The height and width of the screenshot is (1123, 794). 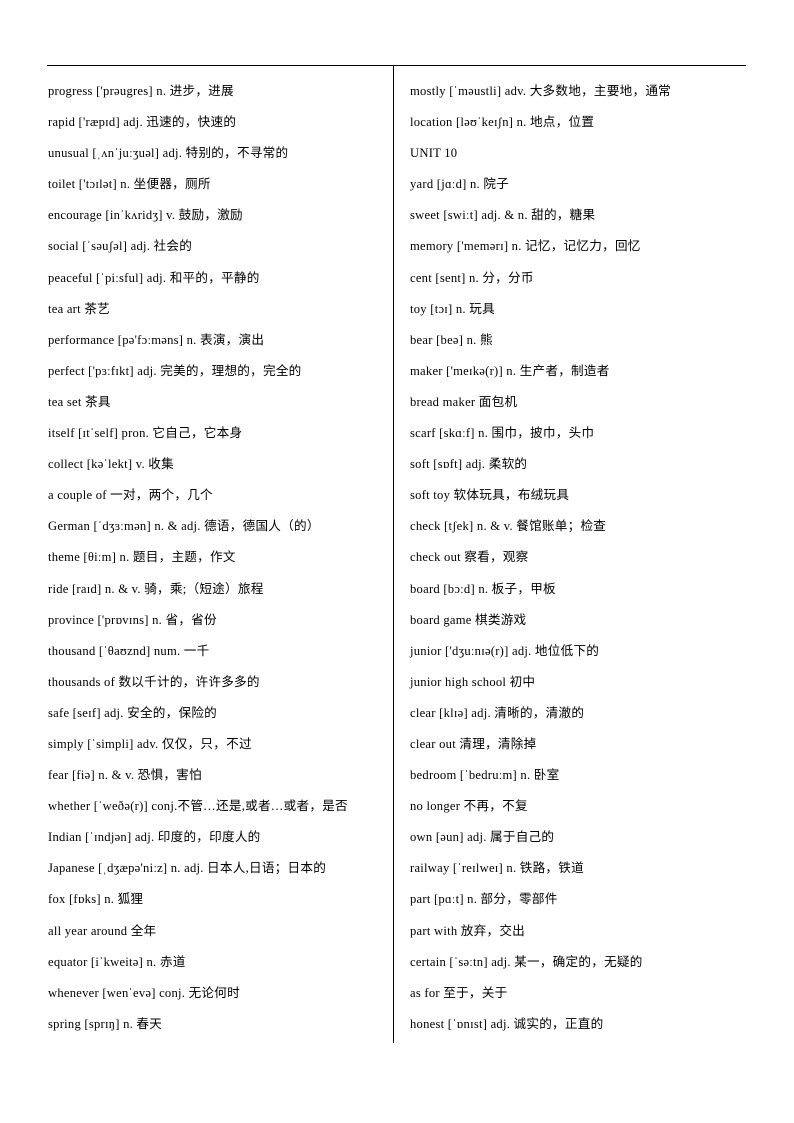 What do you see at coordinates (473, 681) in the screenshot?
I see `vocab-entry: junior high school 初中` at bounding box center [473, 681].